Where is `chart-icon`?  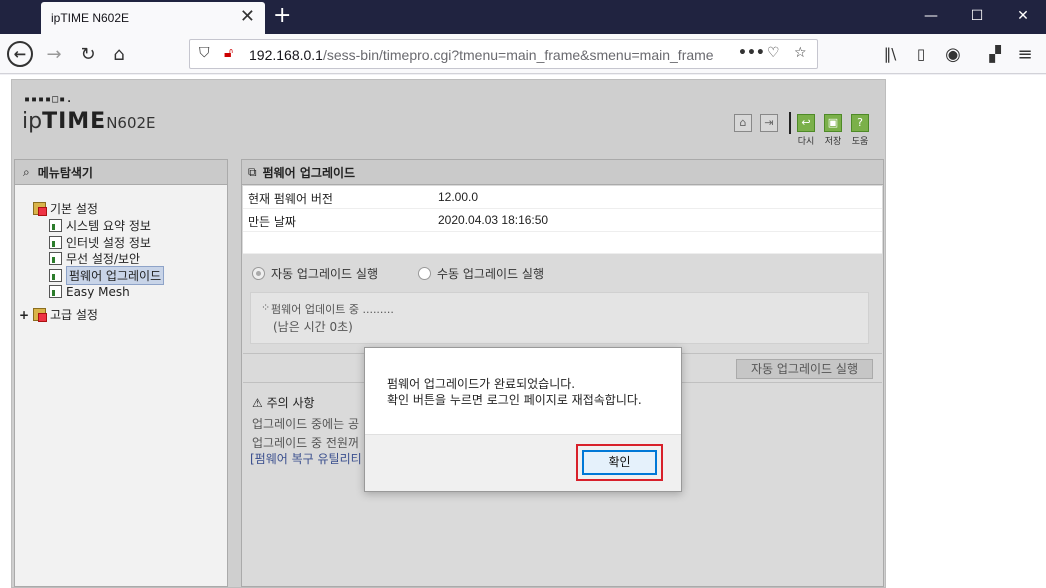 chart-icon is located at coordinates (55, 225).